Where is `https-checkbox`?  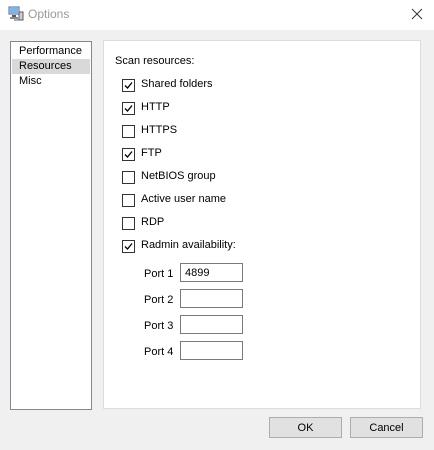
https-checkbox is located at coordinates (128, 131).